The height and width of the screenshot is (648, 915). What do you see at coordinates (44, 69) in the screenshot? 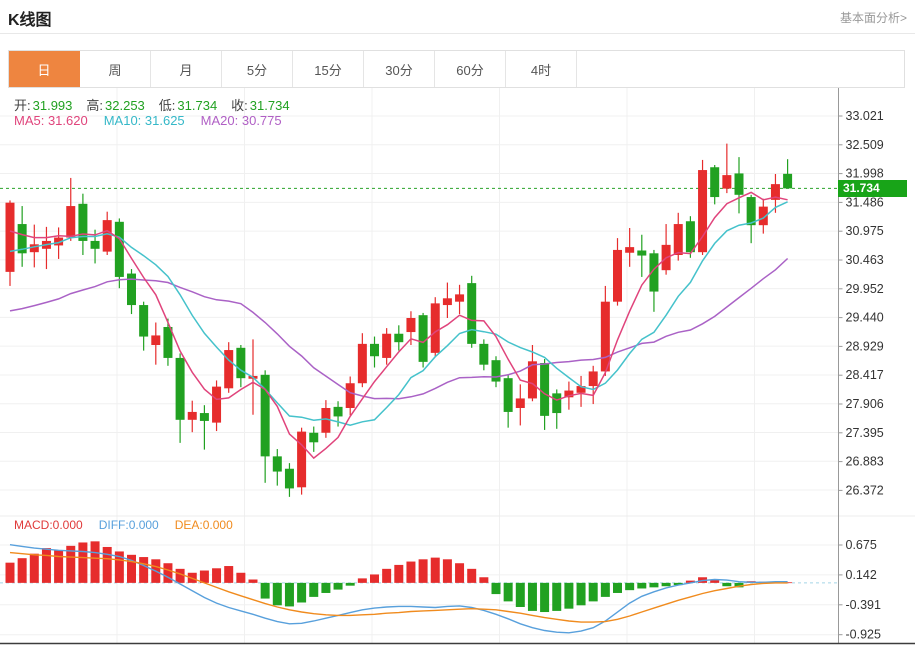
I see `tab-period-0: 日` at bounding box center [44, 69].